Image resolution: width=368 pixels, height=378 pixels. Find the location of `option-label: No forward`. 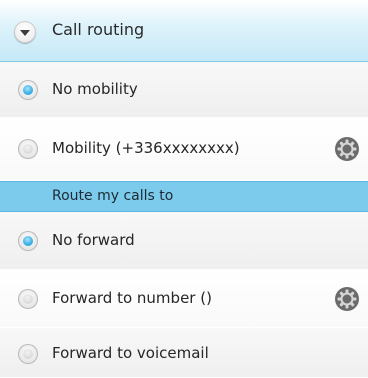

option-label: No forward is located at coordinates (93, 240).